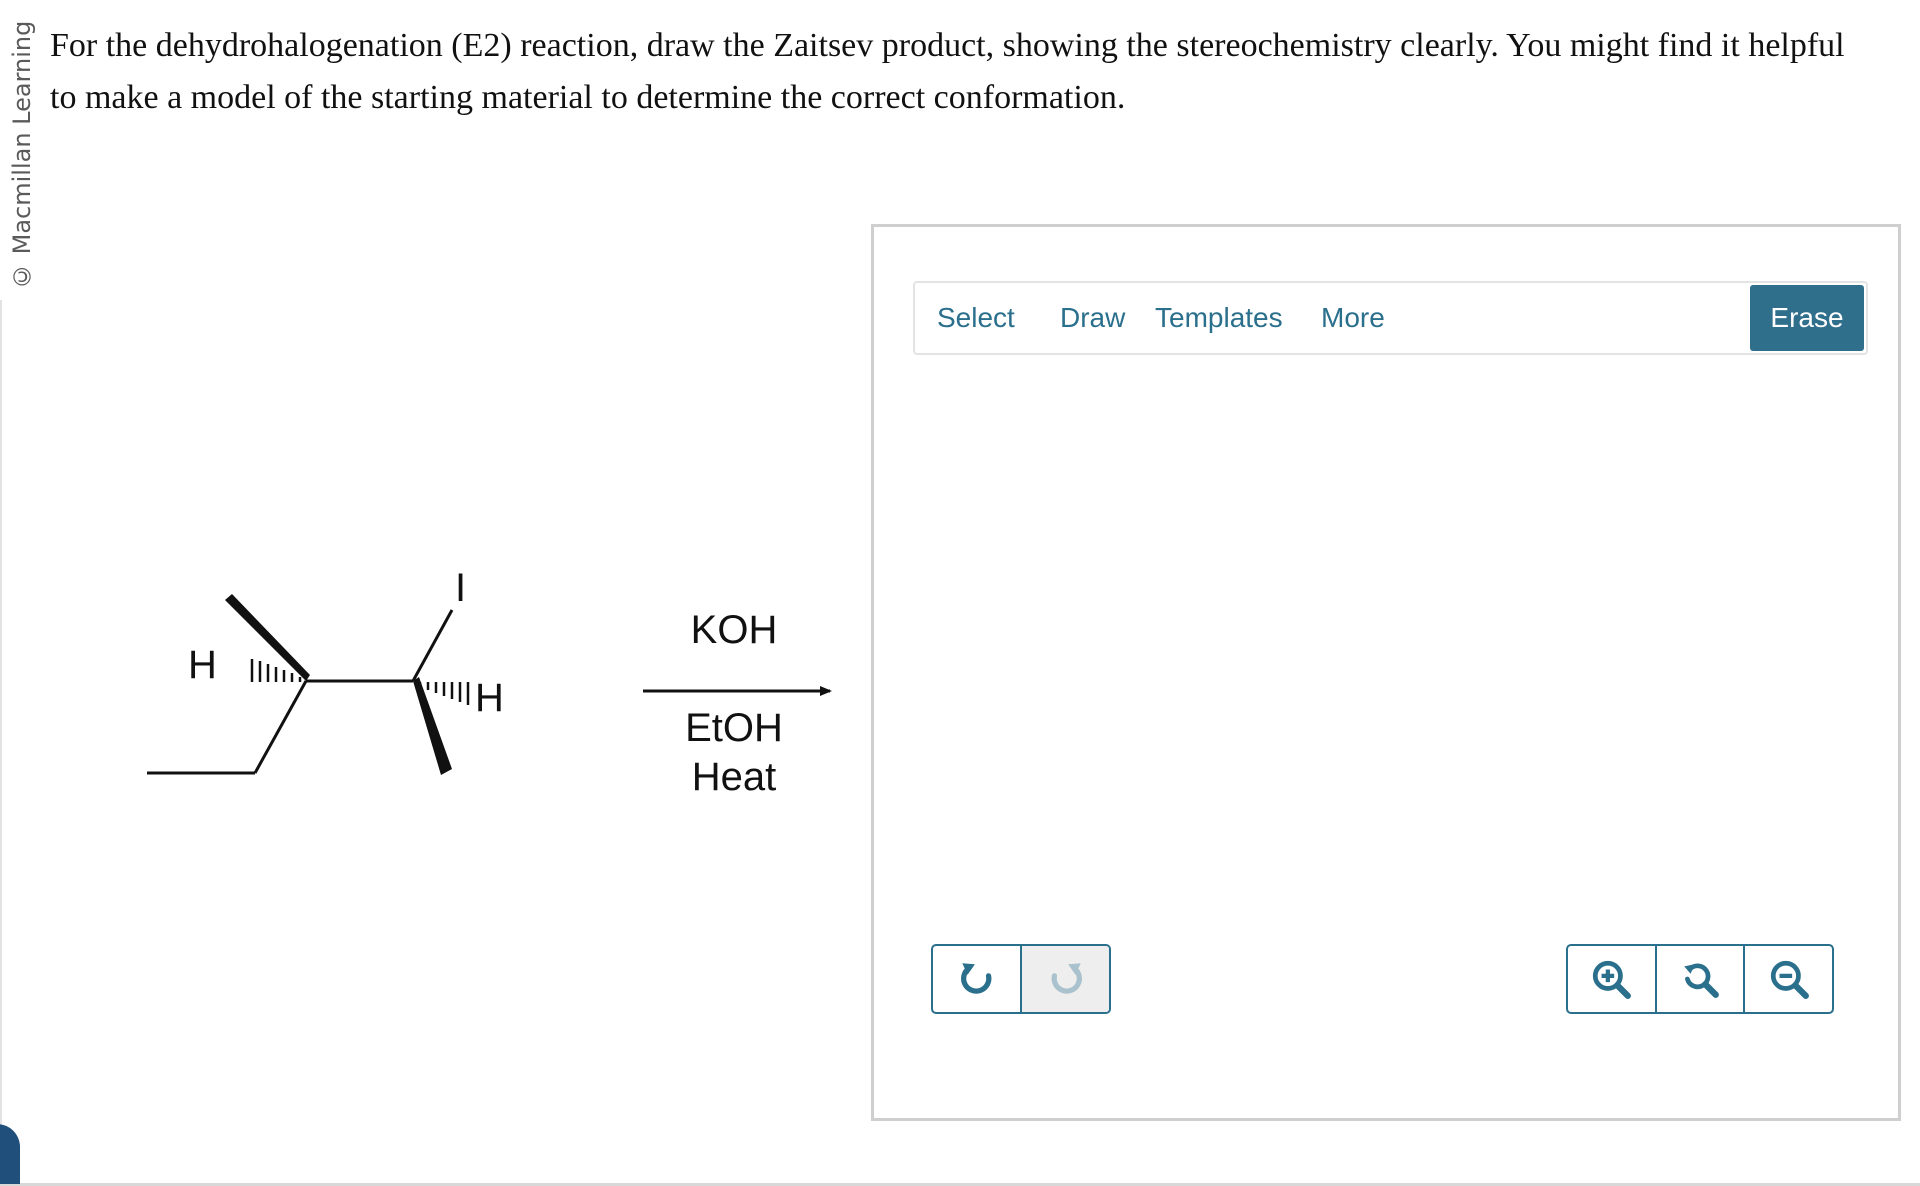 The height and width of the screenshot is (1186, 1920). Describe the element at coordinates (737, 703) in the screenshot. I see `reaction-conditions: KOH EtOH Heat` at that location.